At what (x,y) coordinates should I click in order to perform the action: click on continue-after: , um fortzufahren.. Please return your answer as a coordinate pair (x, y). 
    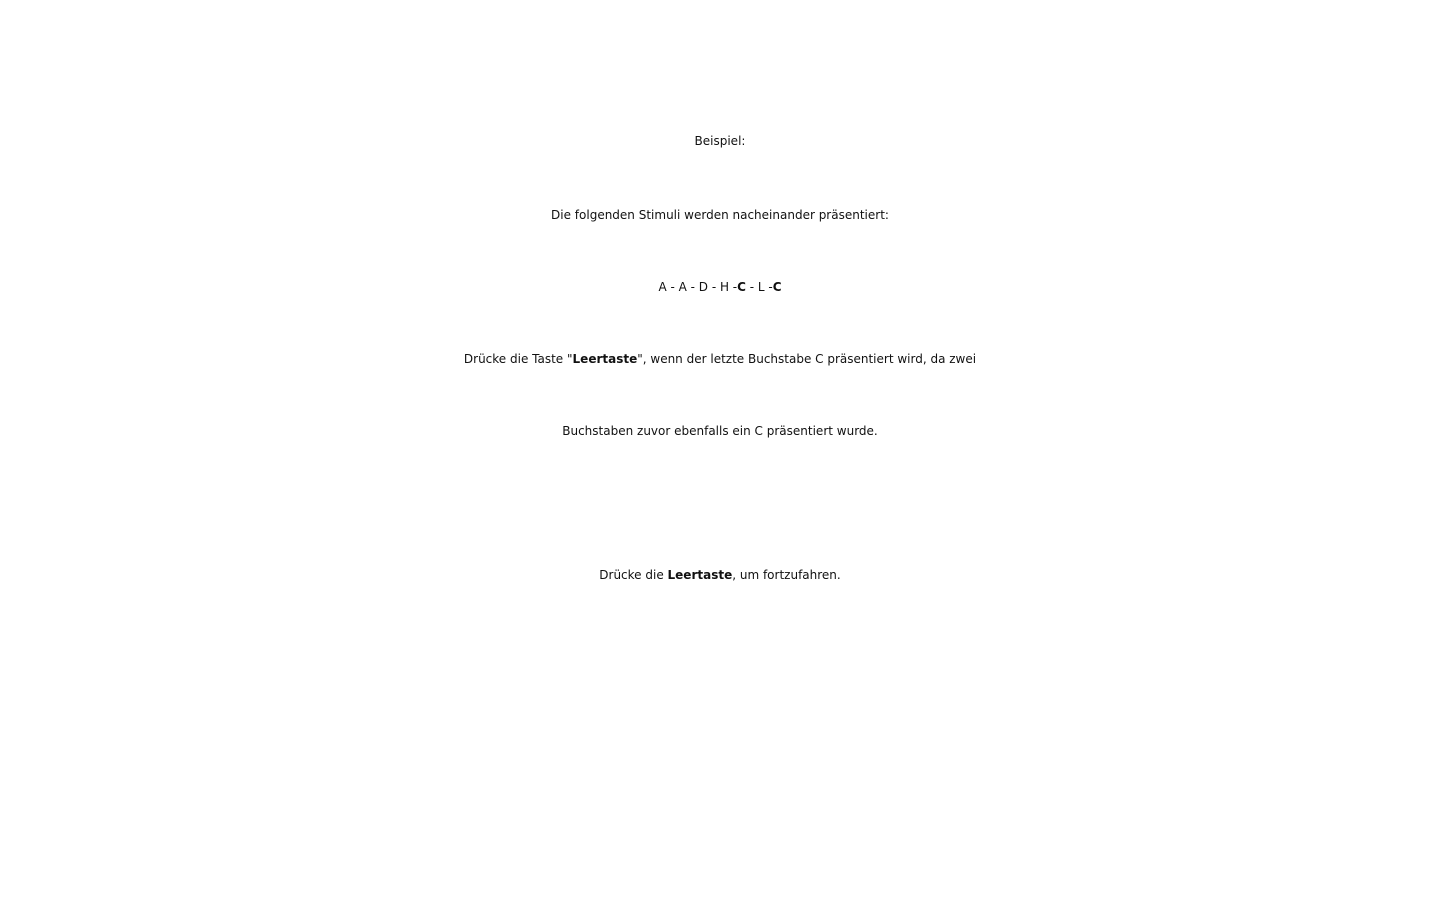
    Looking at the image, I should click on (786, 575).